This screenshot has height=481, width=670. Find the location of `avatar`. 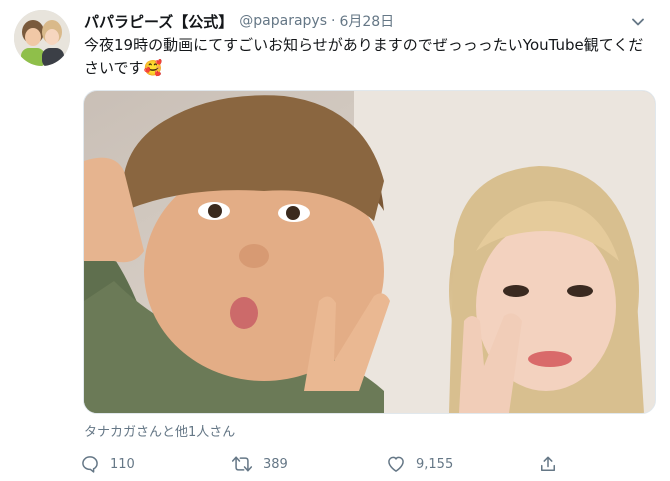

avatar is located at coordinates (42, 38).